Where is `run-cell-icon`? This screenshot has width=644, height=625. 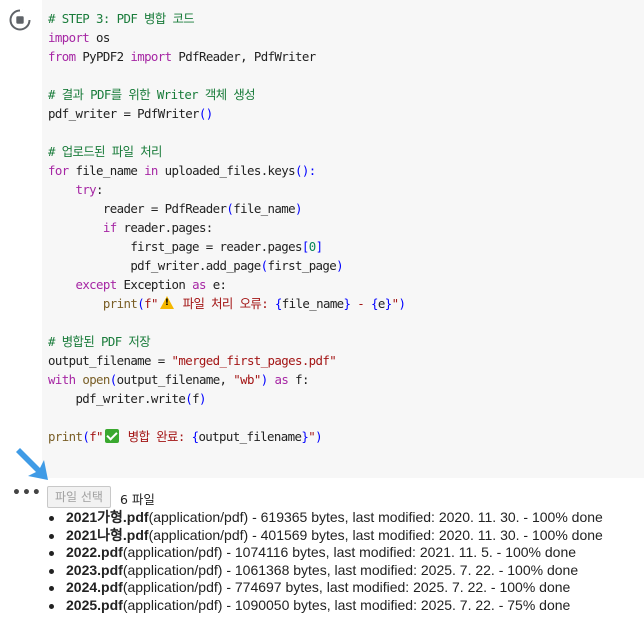
run-cell-icon is located at coordinates (20, 20).